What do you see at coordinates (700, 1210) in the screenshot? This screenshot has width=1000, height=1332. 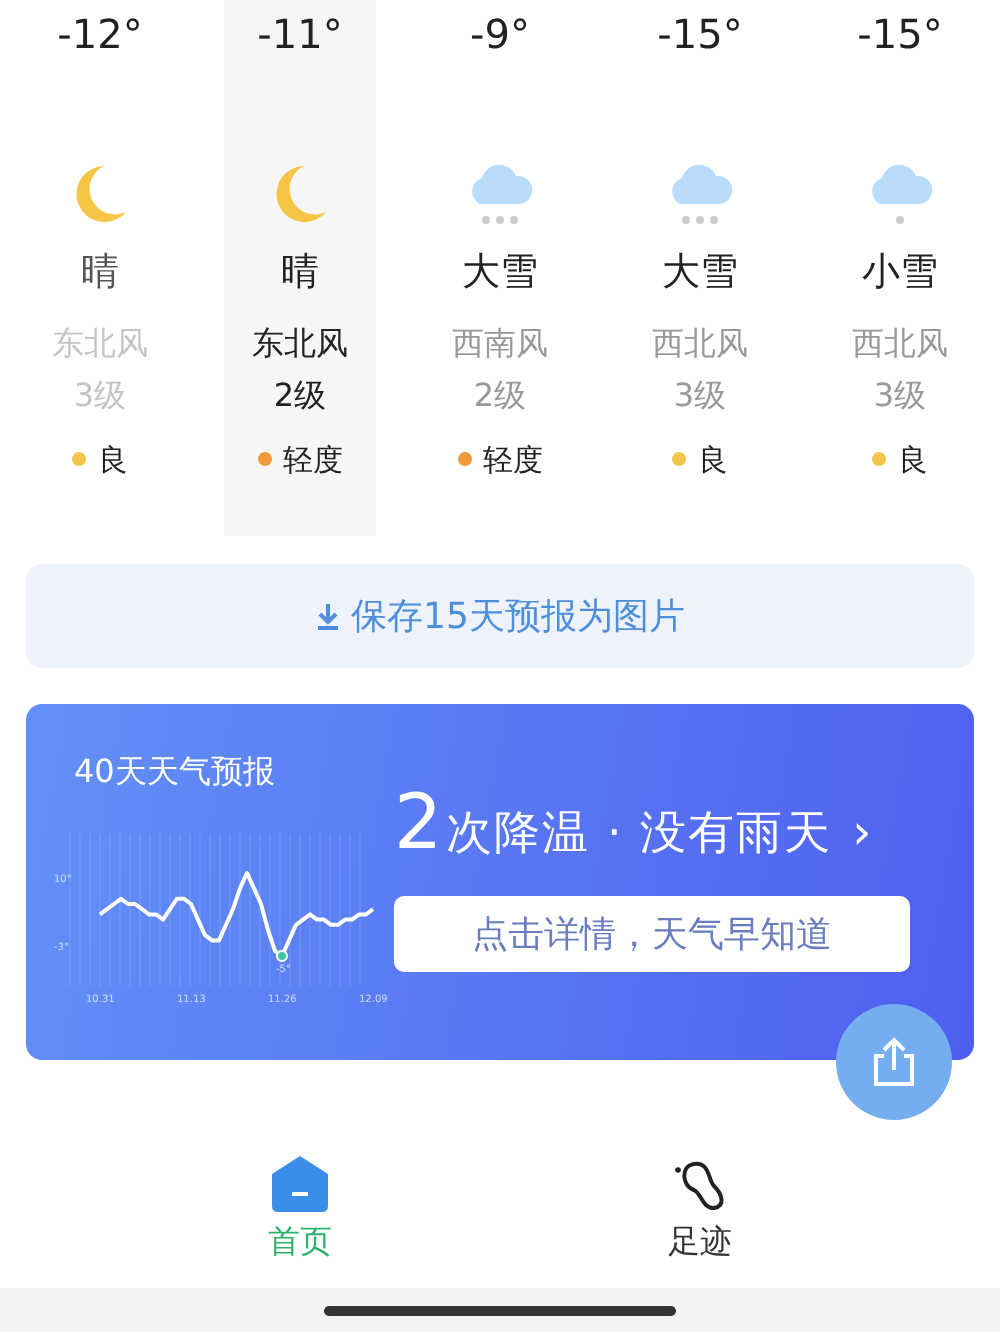 I see `nav-tab: 足迹` at bounding box center [700, 1210].